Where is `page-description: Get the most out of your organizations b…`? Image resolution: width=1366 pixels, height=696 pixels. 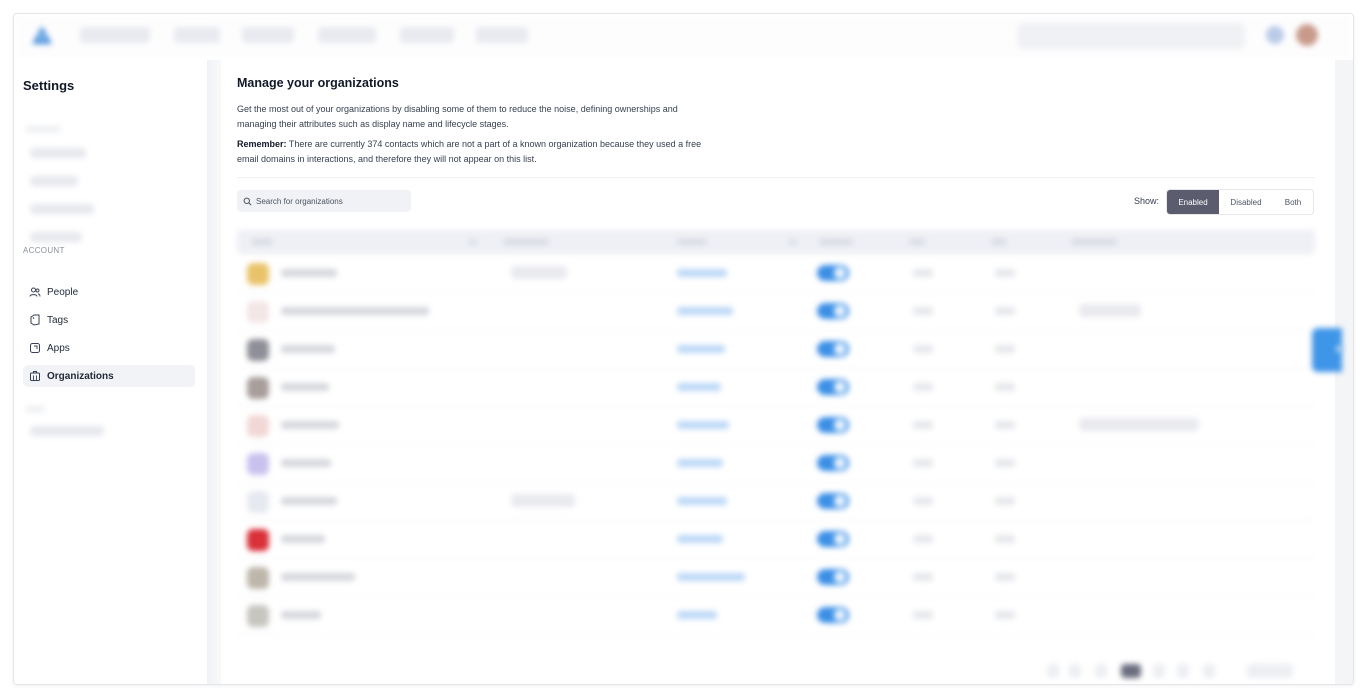
page-description: Get the most out of your organizations b… is located at coordinates (457, 116).